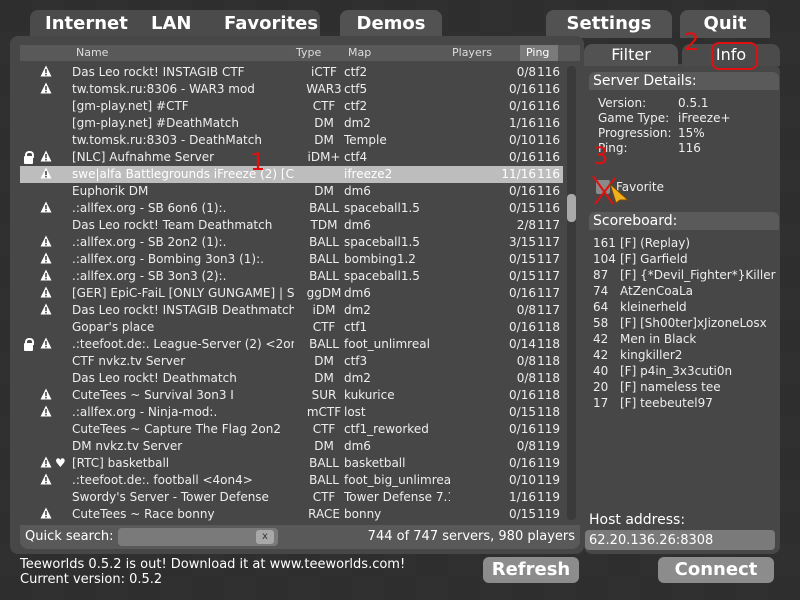 Image resolution: width=800 pixels, height=600 pixels. What do you see at coordinates (539, 53) in the screenshot?
I see `column-ping: Ping` at bounding box center [539, 53].